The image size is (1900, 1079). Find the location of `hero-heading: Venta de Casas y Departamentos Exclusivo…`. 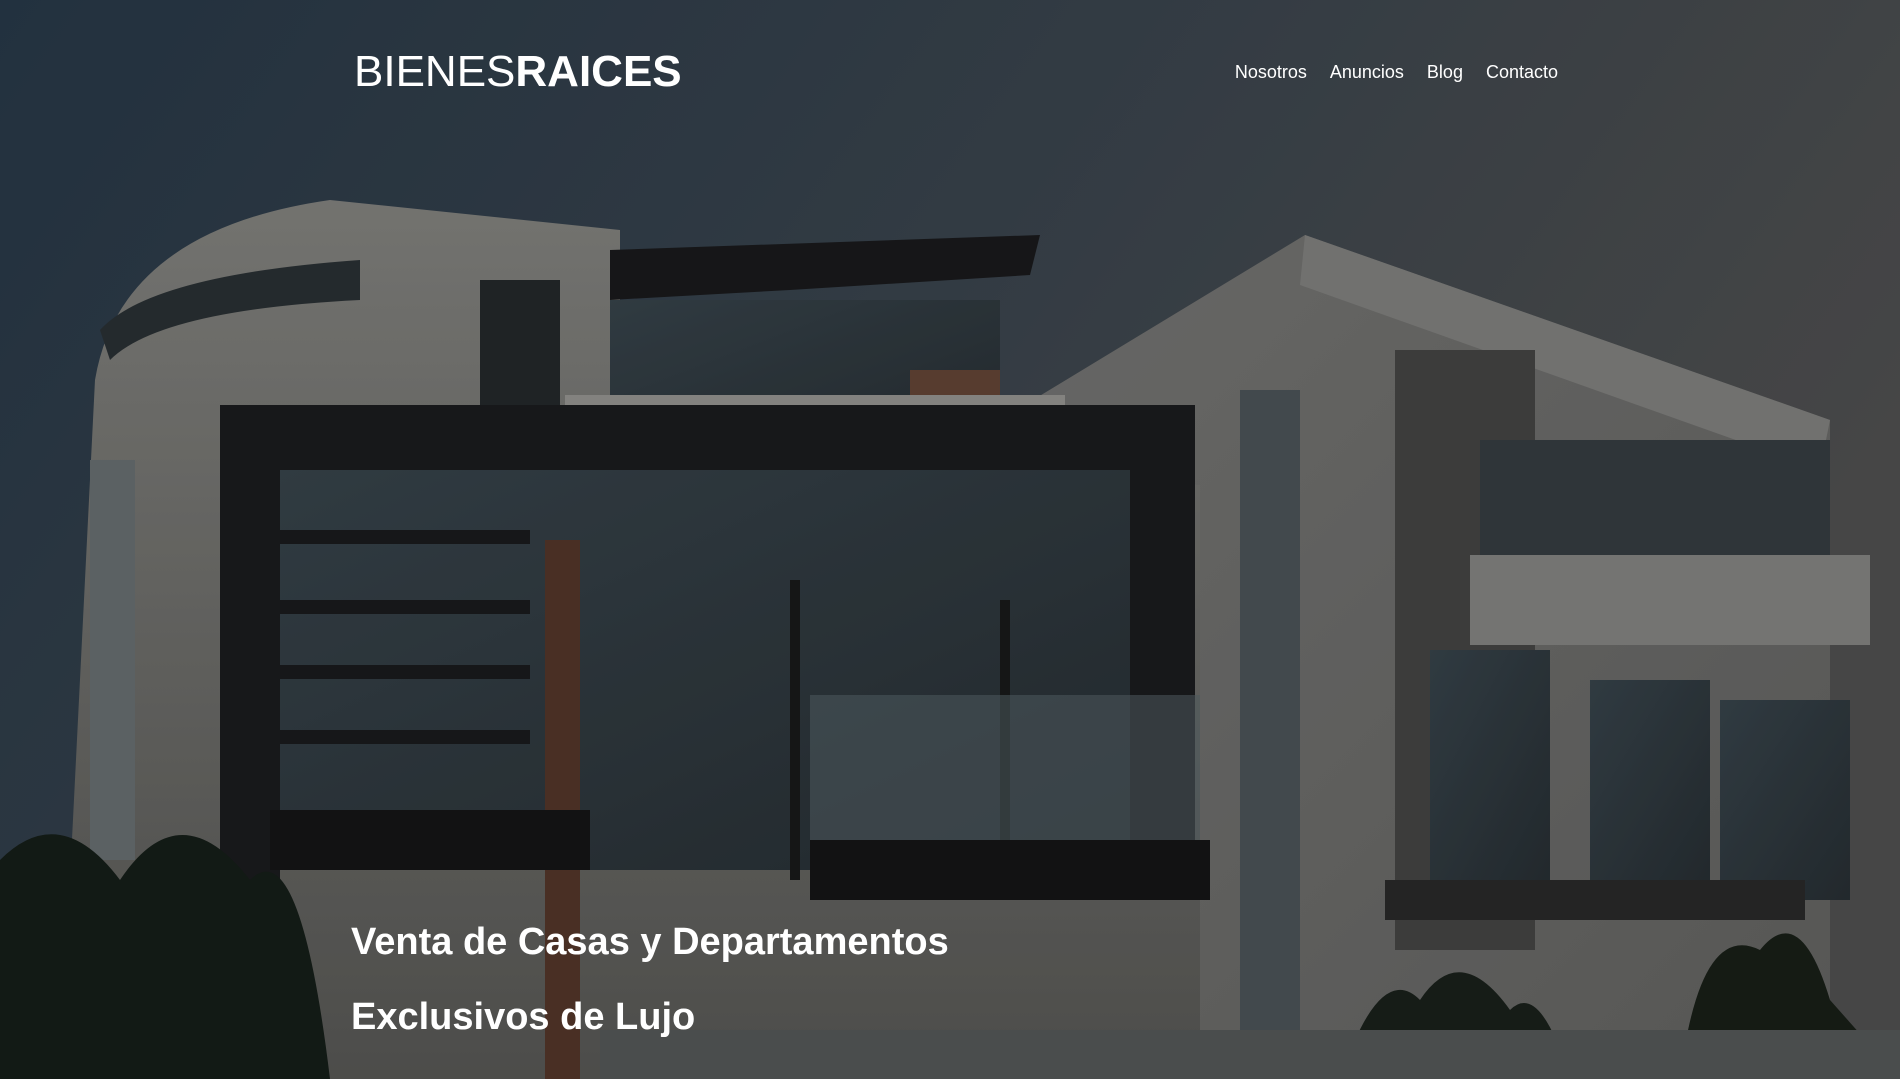

hero-heading: Venta de Casas y Departamentos Exclusivo… is located at coordinates (801, 980).